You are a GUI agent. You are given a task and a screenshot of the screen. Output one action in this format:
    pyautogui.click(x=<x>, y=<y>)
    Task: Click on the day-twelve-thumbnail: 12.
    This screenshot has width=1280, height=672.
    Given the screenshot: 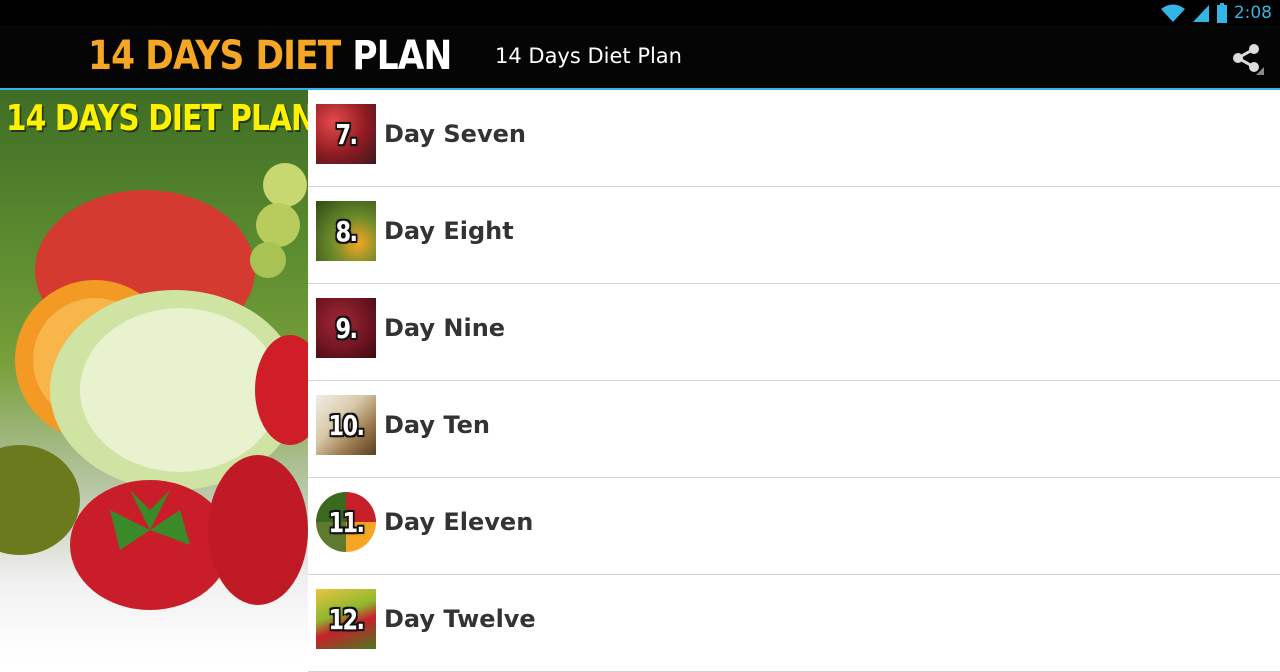 What is the action you would take?
    pyautogui.click(x=346, y=619)
    